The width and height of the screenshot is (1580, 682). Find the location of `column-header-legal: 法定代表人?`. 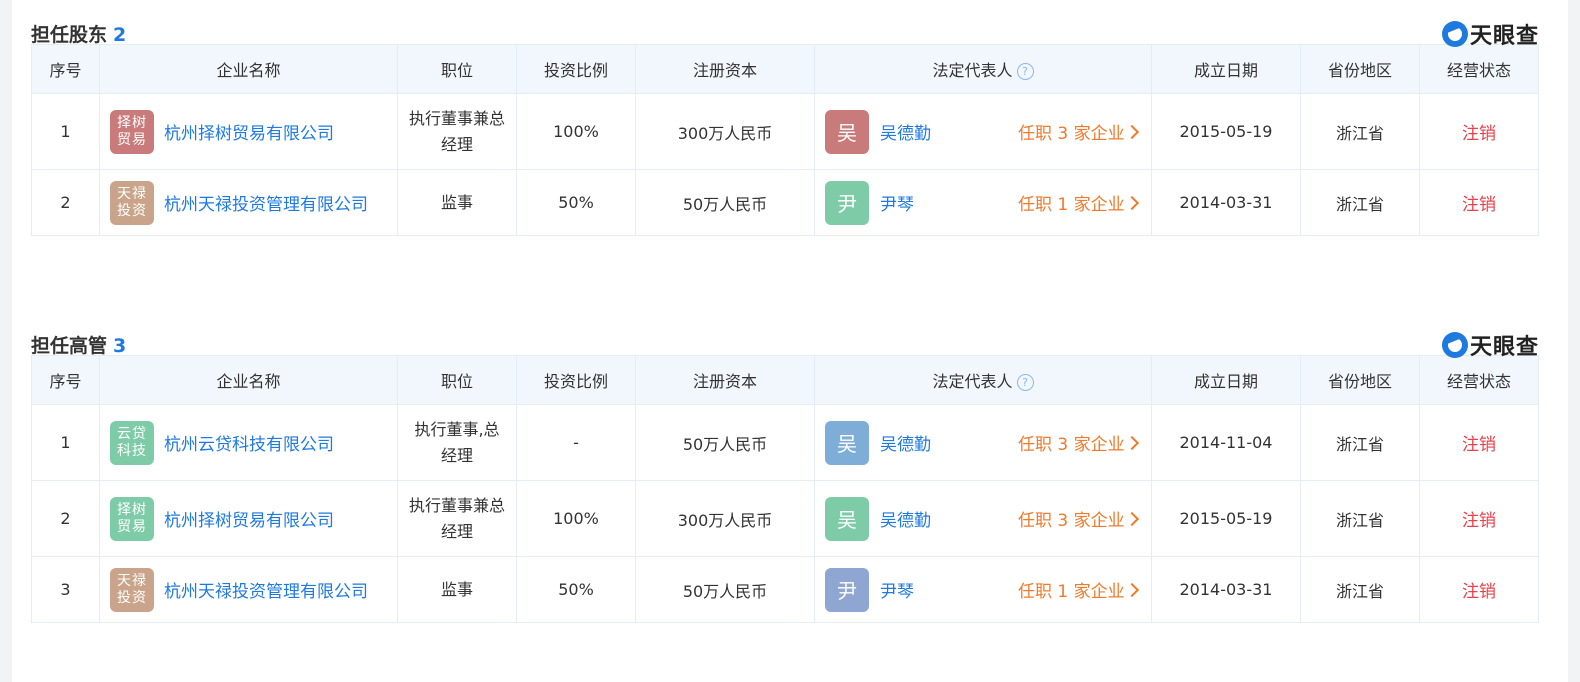

column-header-legal: 法定代表人? is located at coordinates (983, 69).